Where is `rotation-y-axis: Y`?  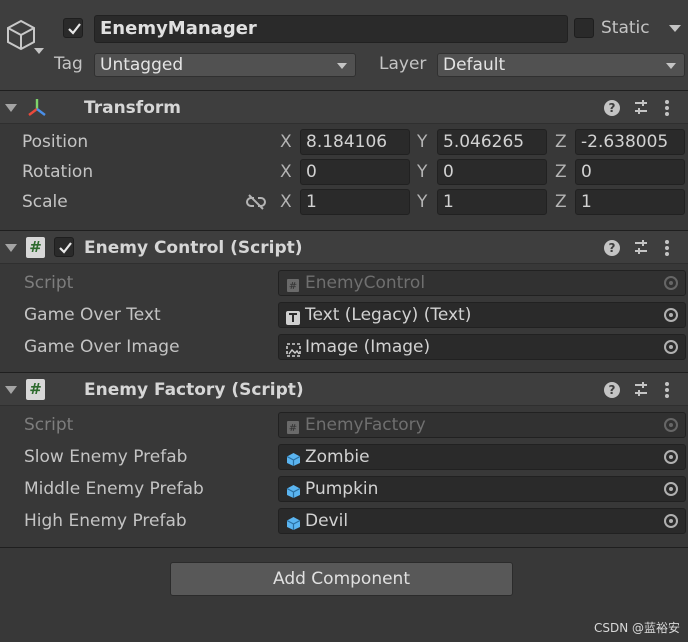
rotation-y-axis: Y is located at coordinates (422, 172).